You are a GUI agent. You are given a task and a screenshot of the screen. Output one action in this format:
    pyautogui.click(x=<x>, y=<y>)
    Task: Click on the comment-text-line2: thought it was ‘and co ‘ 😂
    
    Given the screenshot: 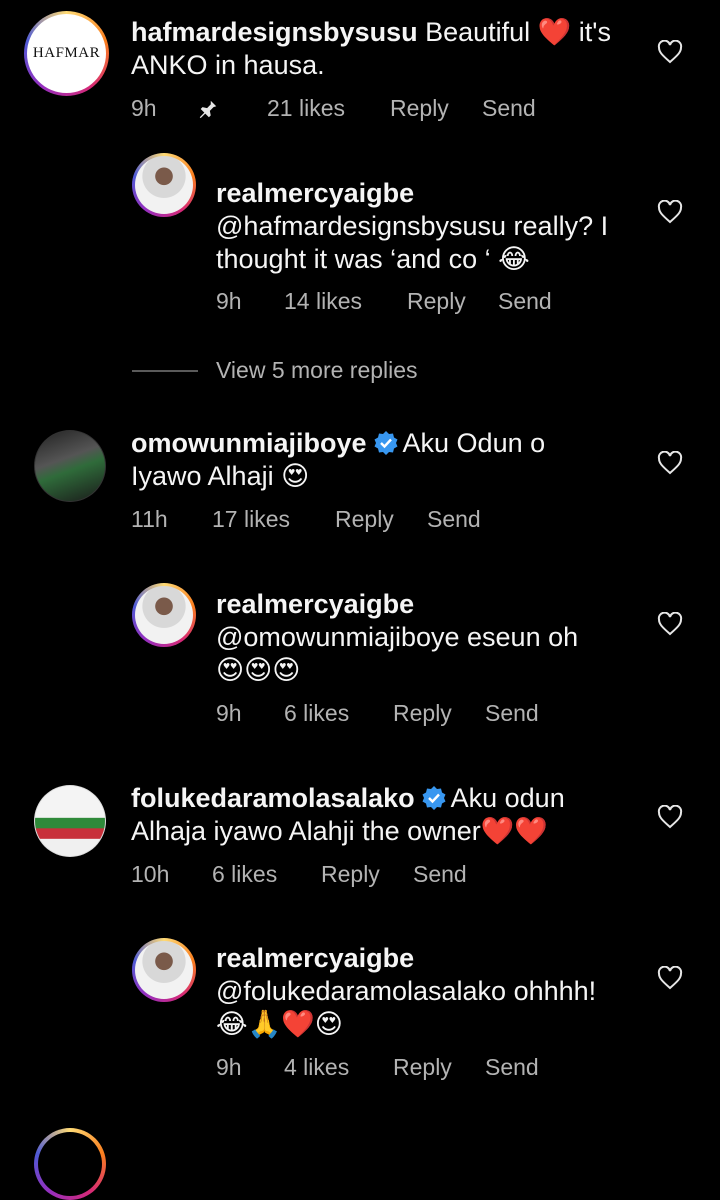 What is the action you would take?
    pyautogui.click(x=373, y=259)
    